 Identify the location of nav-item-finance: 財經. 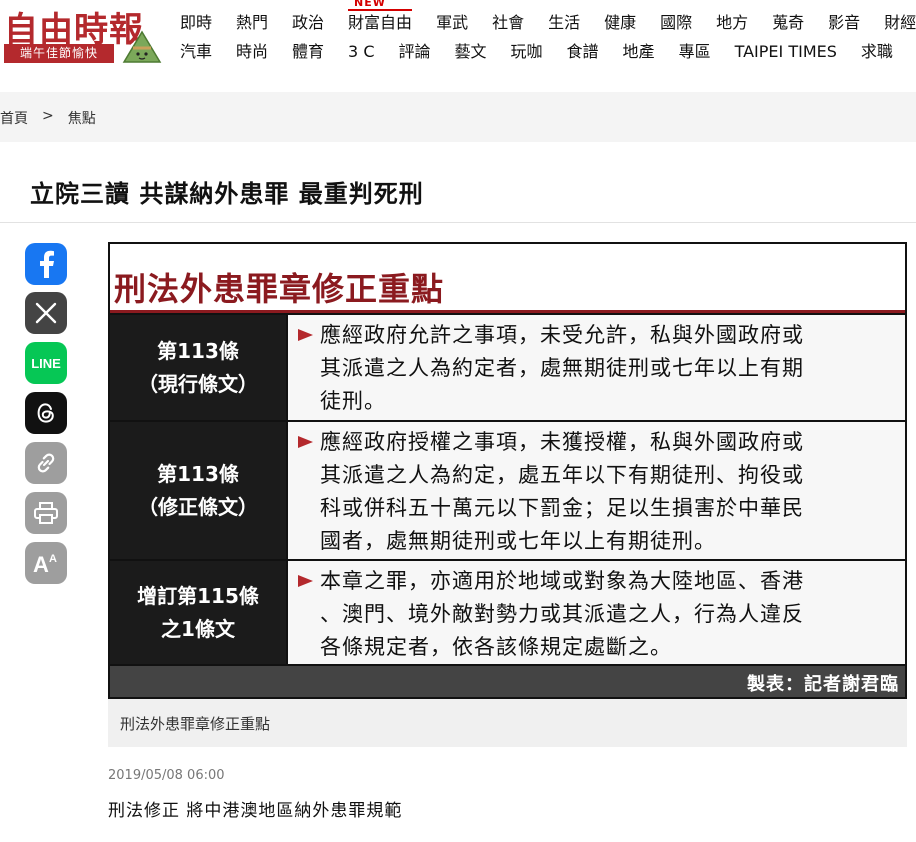
(900, 23).